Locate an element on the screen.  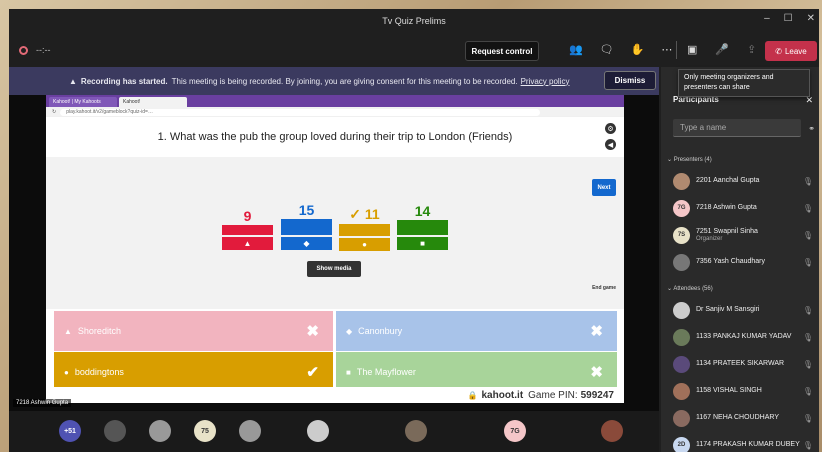
participant-row: 7356 Yash Chaudhary 🎙 is located at coordinates (746, 262).